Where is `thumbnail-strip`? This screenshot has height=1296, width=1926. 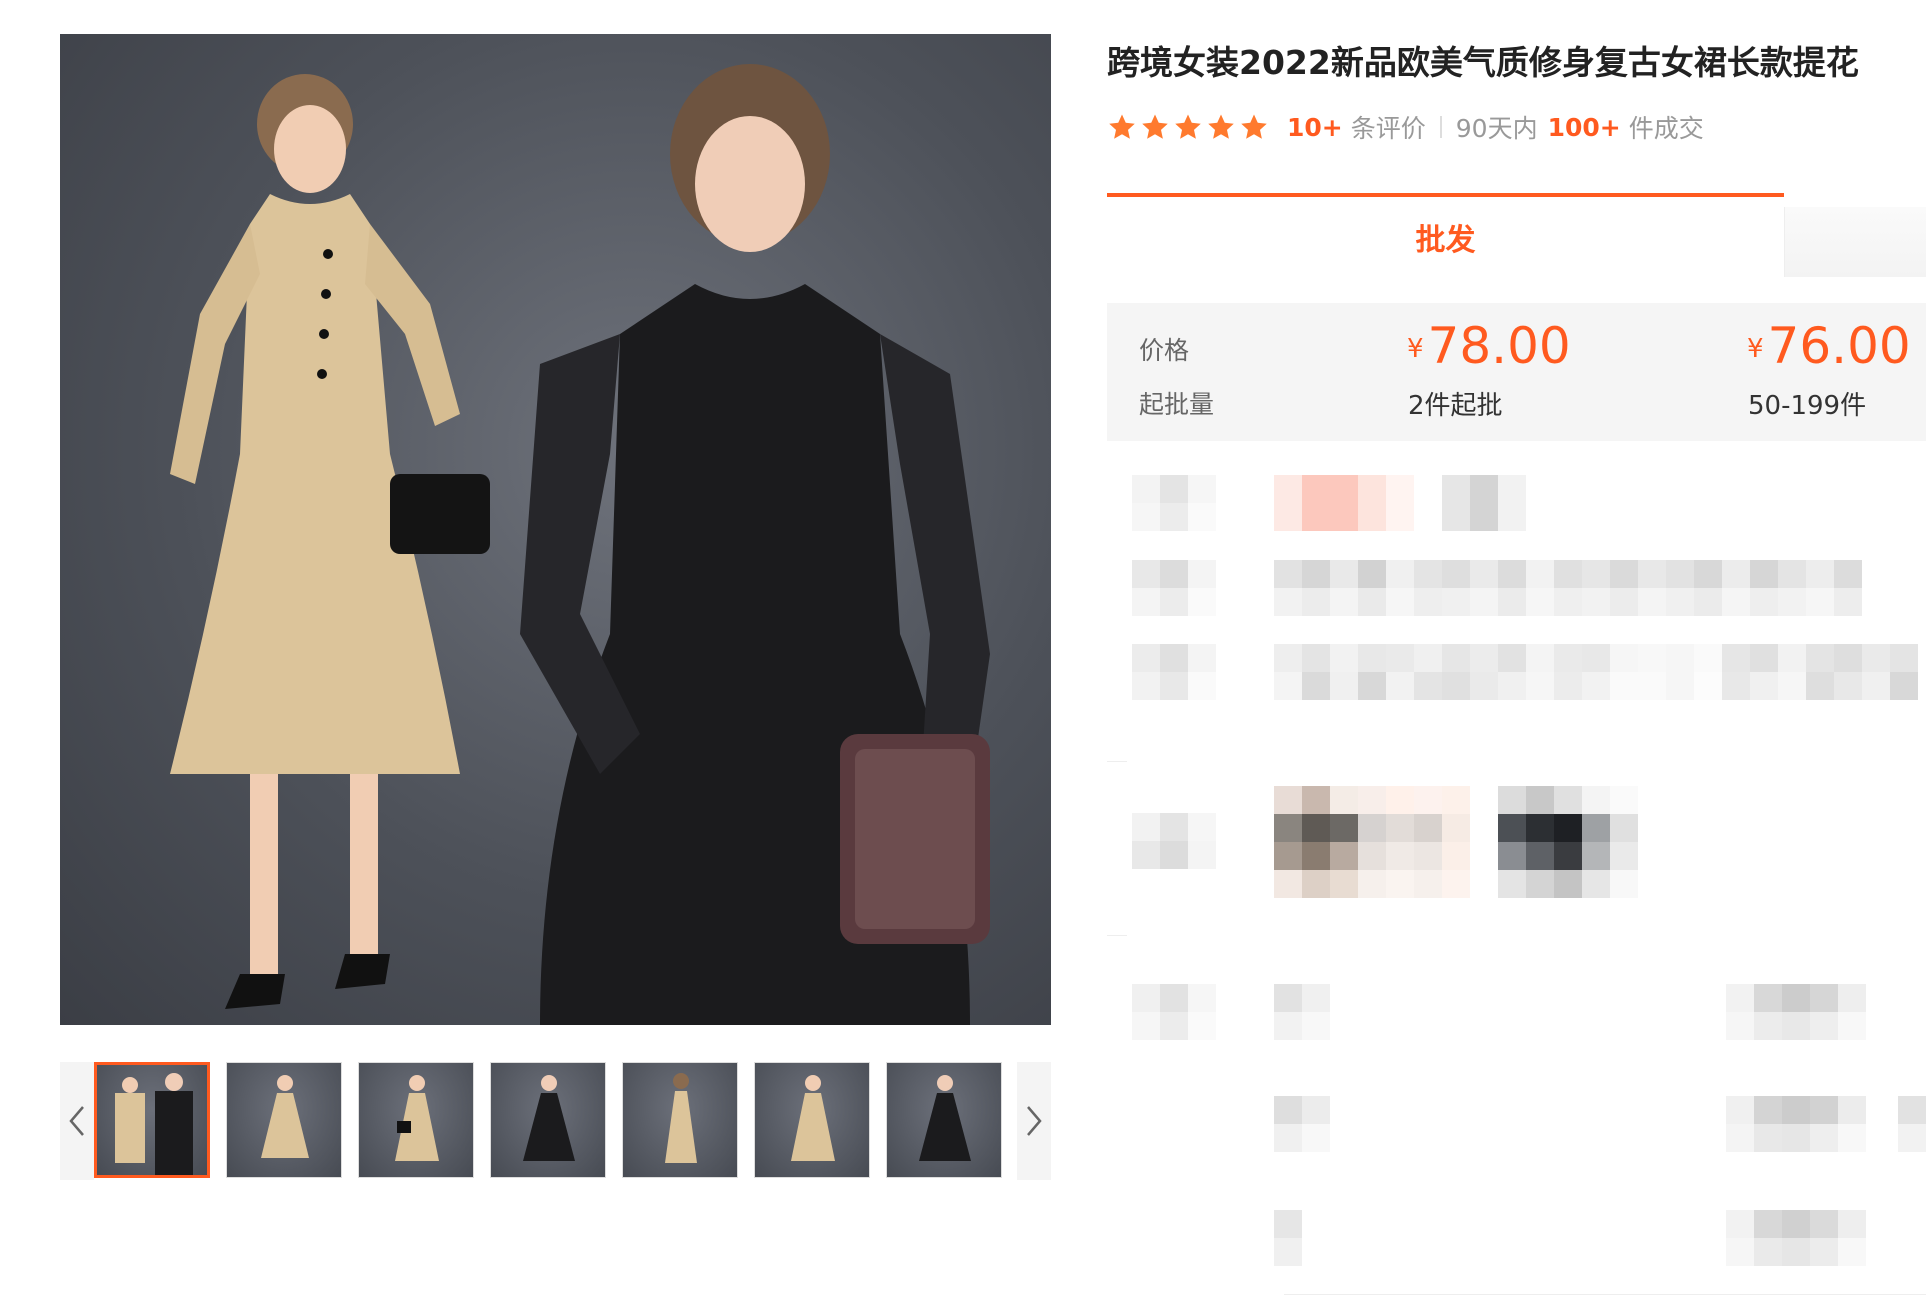
thumbnail-strip is located at coordinates (555, 1121).